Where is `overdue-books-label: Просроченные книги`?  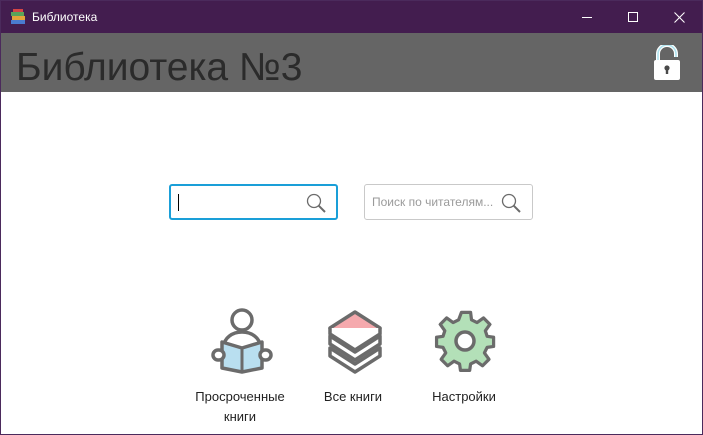 overdue-books-label: Просроченные книги is located at coordinates (240, 407).